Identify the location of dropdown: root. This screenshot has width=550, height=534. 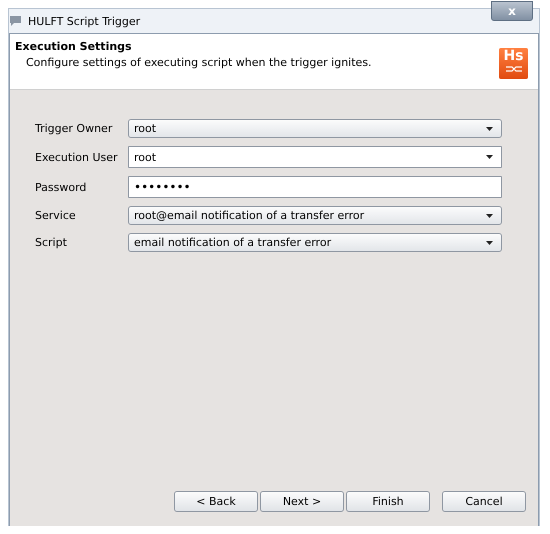
(315, 128).